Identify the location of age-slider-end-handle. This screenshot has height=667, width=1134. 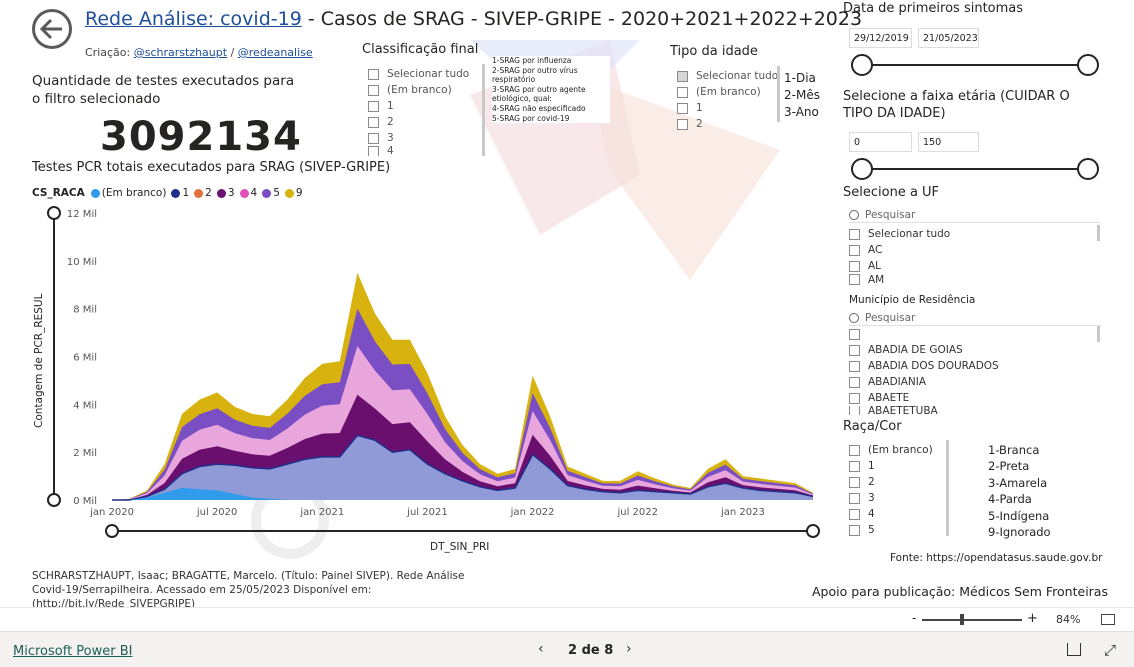
(1088, 169).